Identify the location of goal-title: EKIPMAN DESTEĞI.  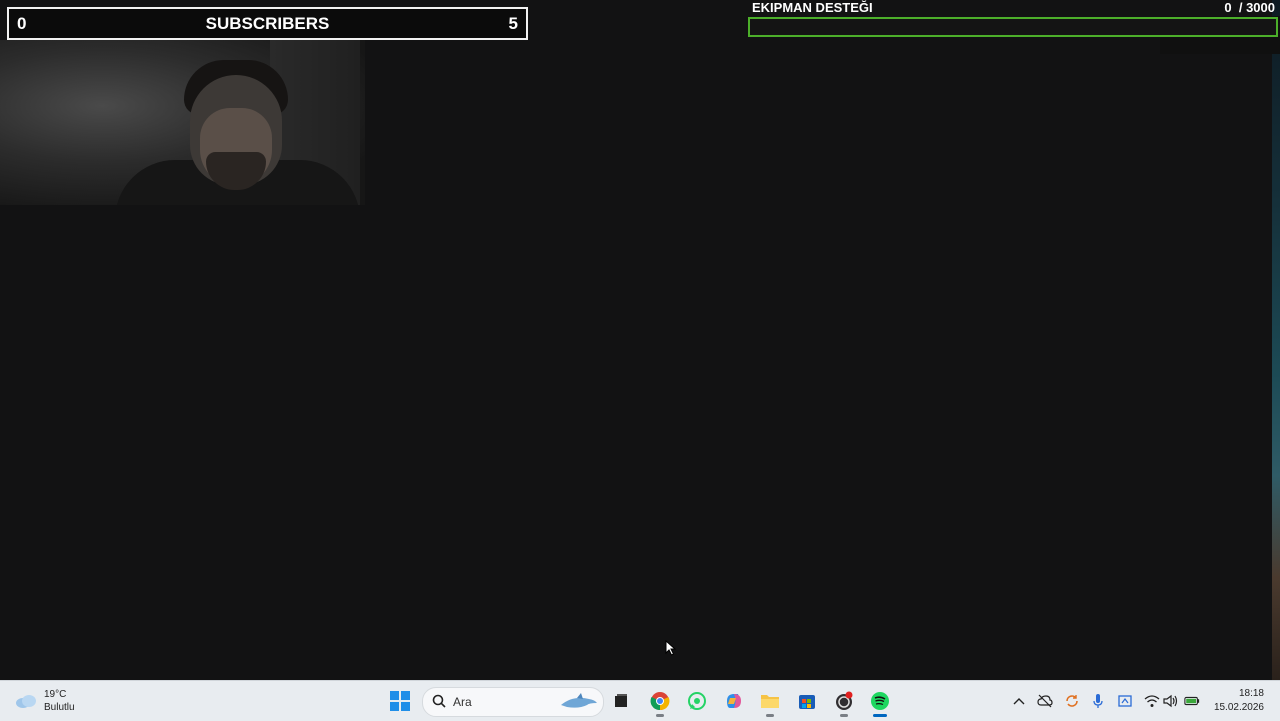
(812, 7).